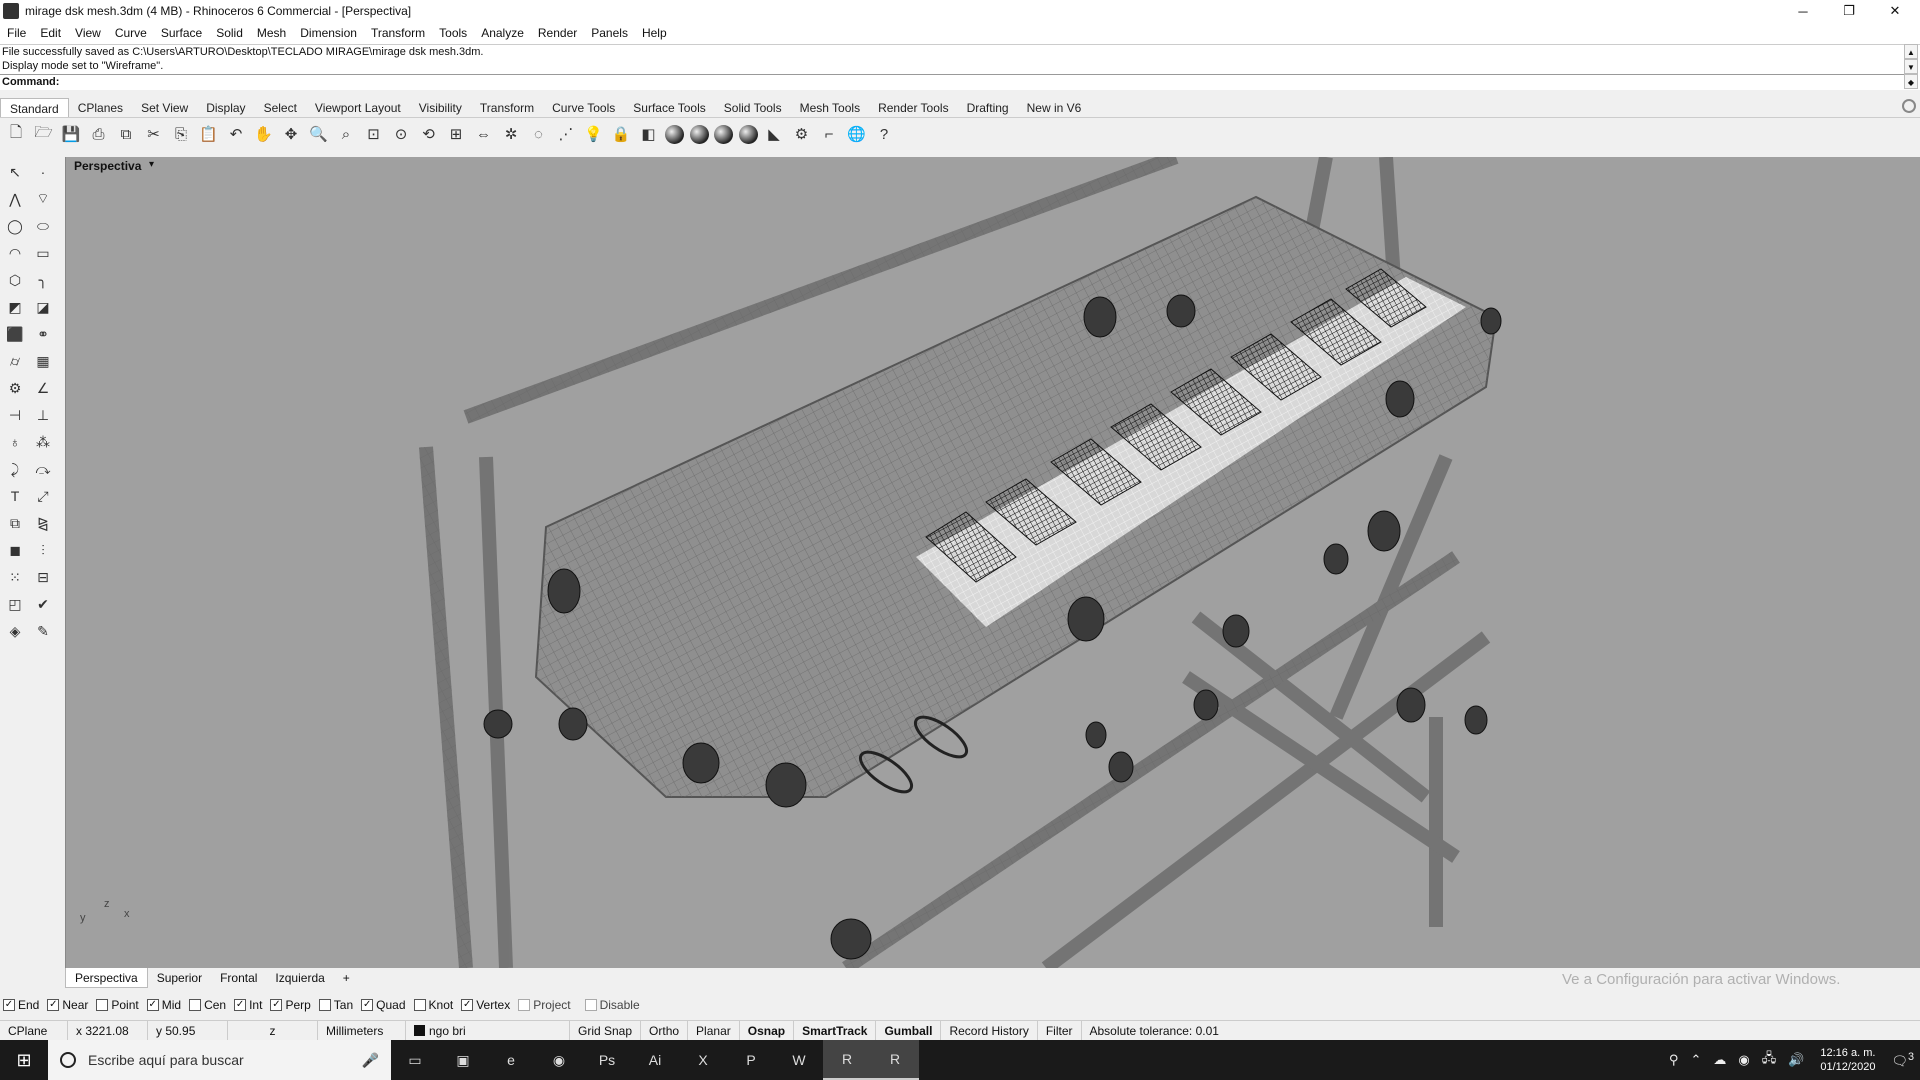 Image resolution: width=1920 pixels, height=1080 pixels. What do you see at coordinates (895, 1060) in the screenshot?
I see `rhino-window-icon: R` at bounding box center [895, 1060].